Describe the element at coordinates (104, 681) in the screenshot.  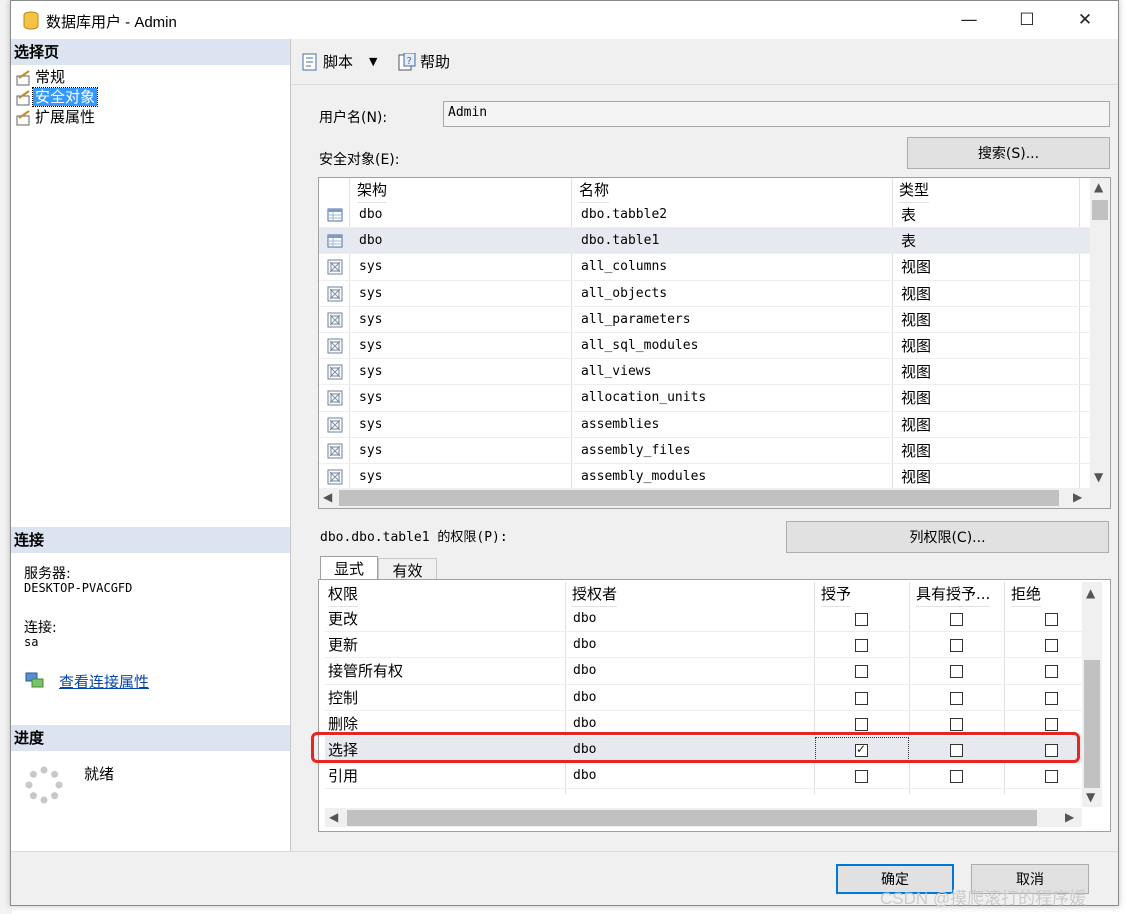
I see `view-connection-properties-link: 查看连接属性` at that location.